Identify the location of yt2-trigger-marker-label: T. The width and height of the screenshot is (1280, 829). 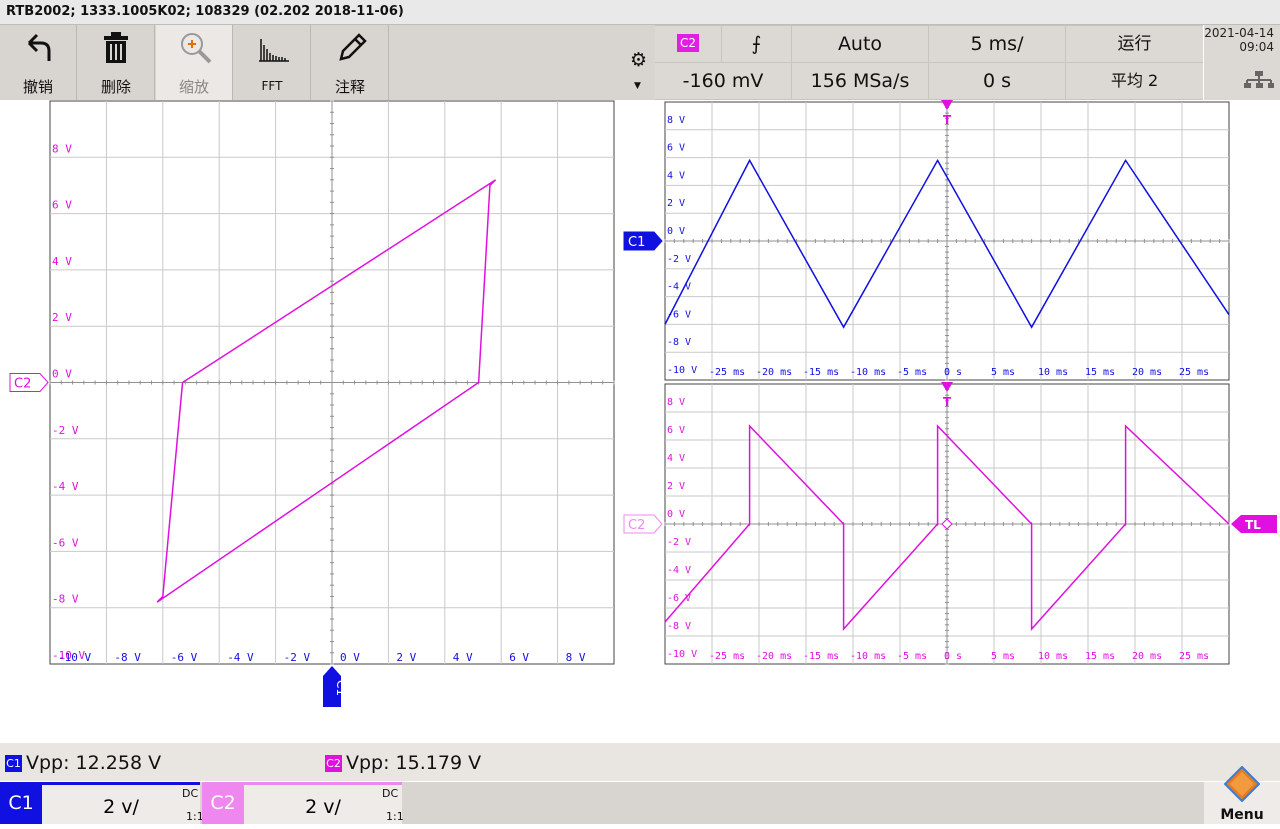
(947, 402).